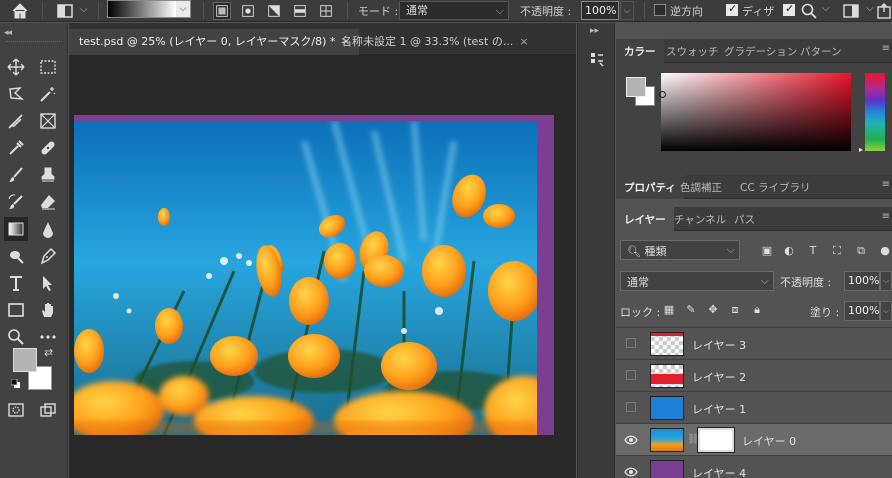 The width and height of the screenshot is (892, 478). What do you see at coordinates (48, 175) in the screenshot?
I see `stamp-tool` at bounding box center [48, 175].